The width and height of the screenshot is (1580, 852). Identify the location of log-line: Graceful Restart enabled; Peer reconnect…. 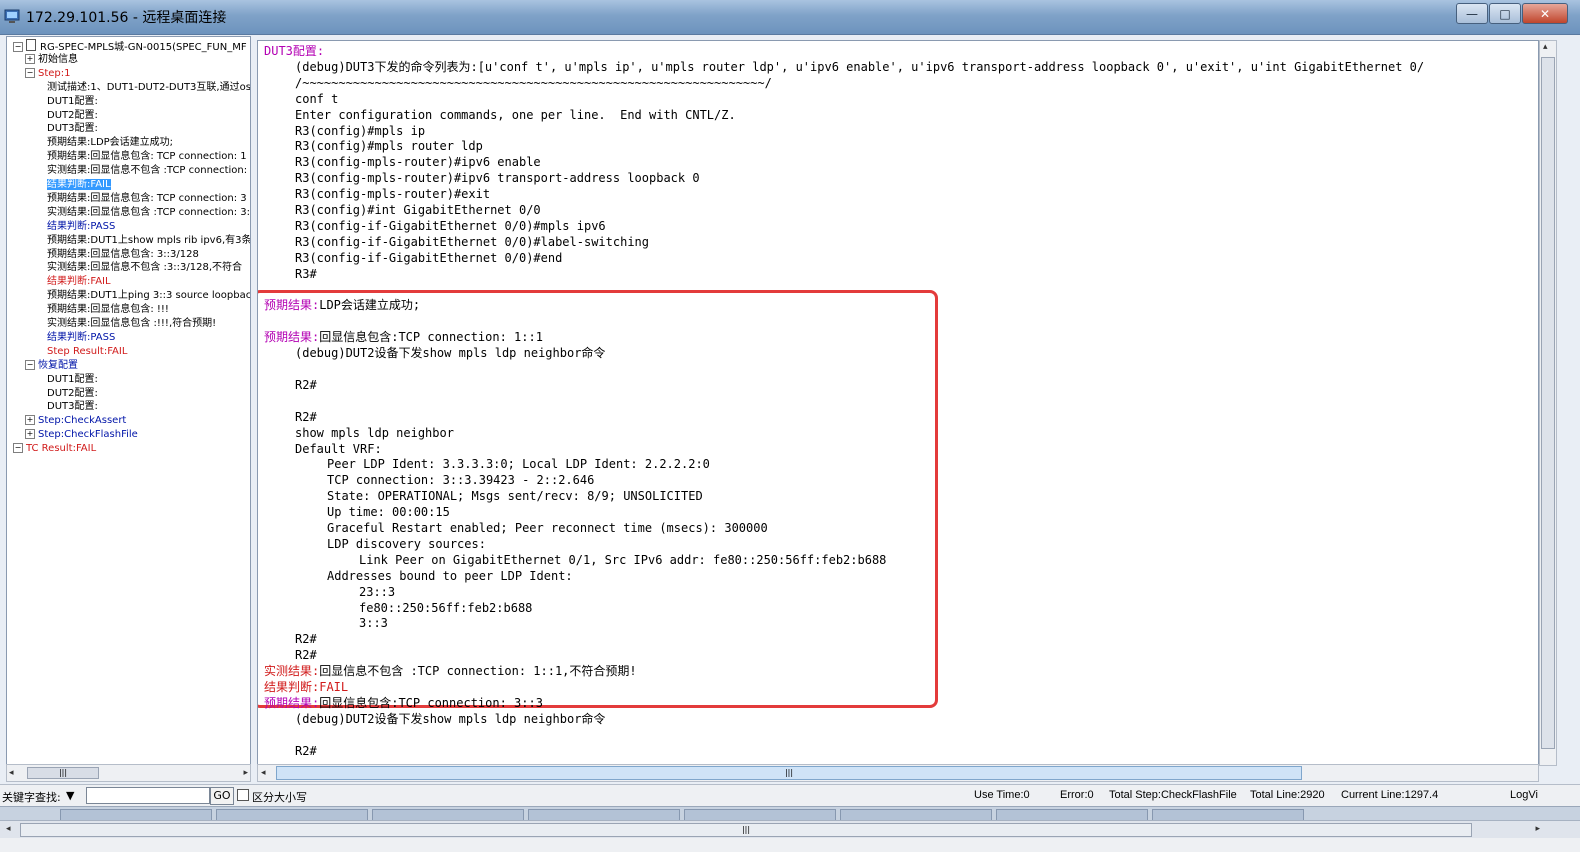
(547, 528).